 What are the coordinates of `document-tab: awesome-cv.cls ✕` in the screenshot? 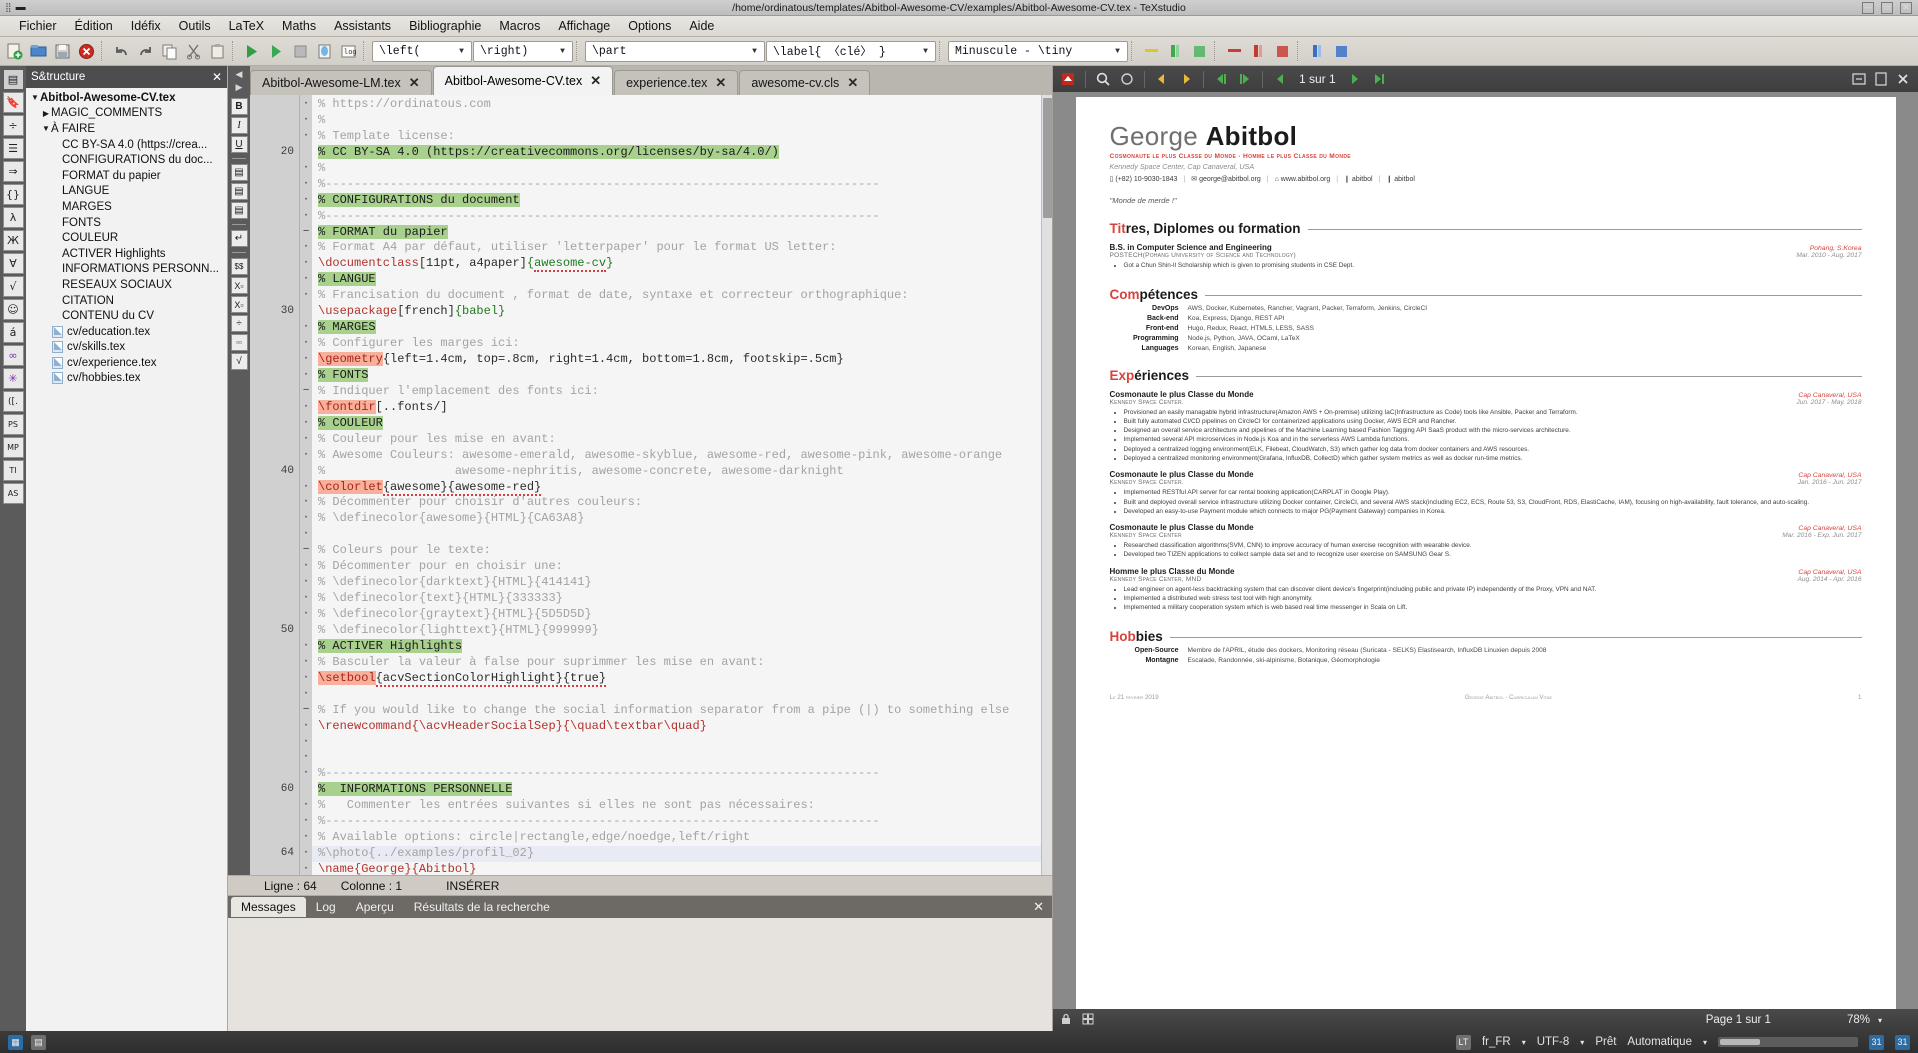 It's located at (805, 82).